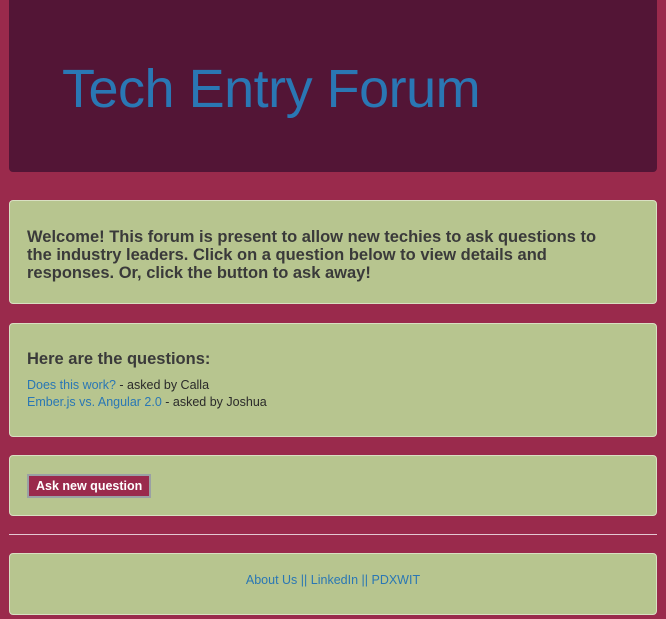 The width and height of the screenshot is (666, 619). What do you see at coordinates (162, 385) in the screenshot?
I see `question-meta: - asked by Calla` at bounding box center [162, 385].